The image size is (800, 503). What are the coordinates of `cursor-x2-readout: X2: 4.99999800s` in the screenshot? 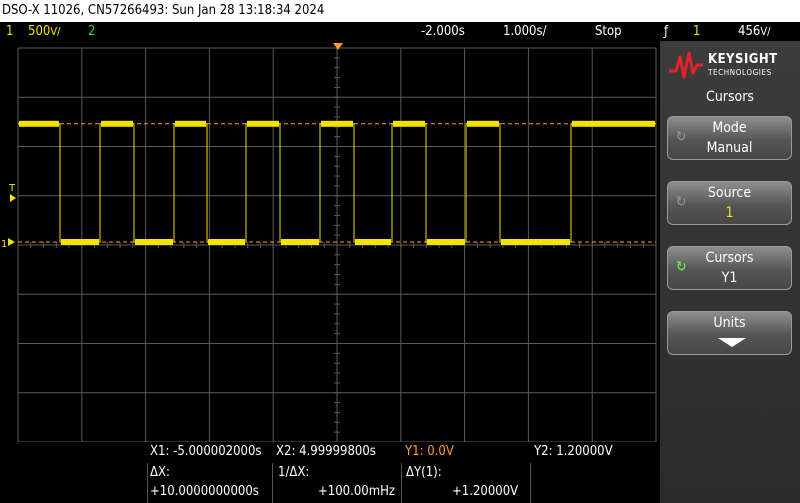 It's located at (326, 451).